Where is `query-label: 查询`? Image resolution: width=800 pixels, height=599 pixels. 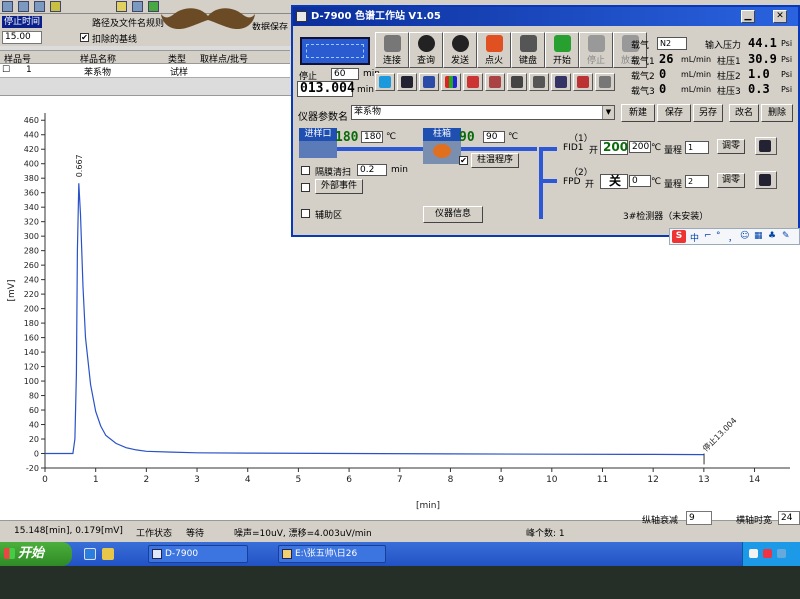 query-label: 查询 is located at coordinates (425, 61).